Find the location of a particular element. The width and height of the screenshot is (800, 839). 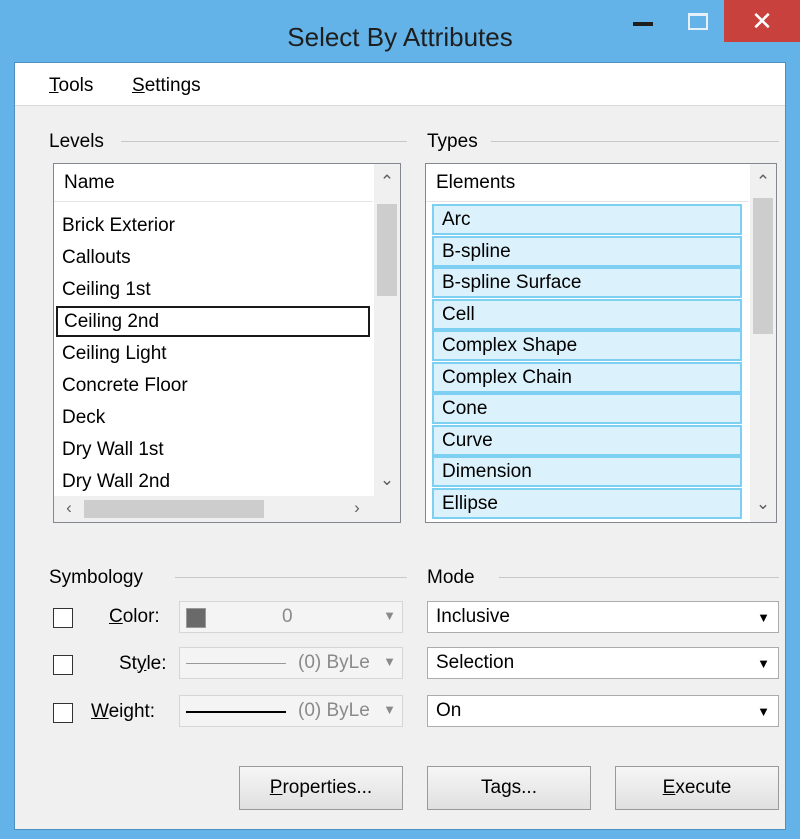

menu-settings-mnemonic: S is located at coordinates (138, 85).